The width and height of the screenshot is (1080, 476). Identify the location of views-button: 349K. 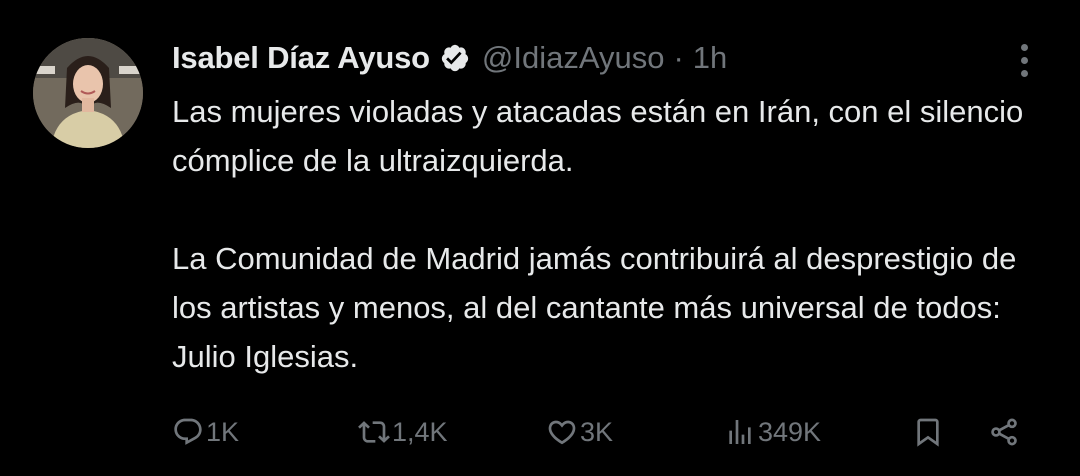
(772, 432).